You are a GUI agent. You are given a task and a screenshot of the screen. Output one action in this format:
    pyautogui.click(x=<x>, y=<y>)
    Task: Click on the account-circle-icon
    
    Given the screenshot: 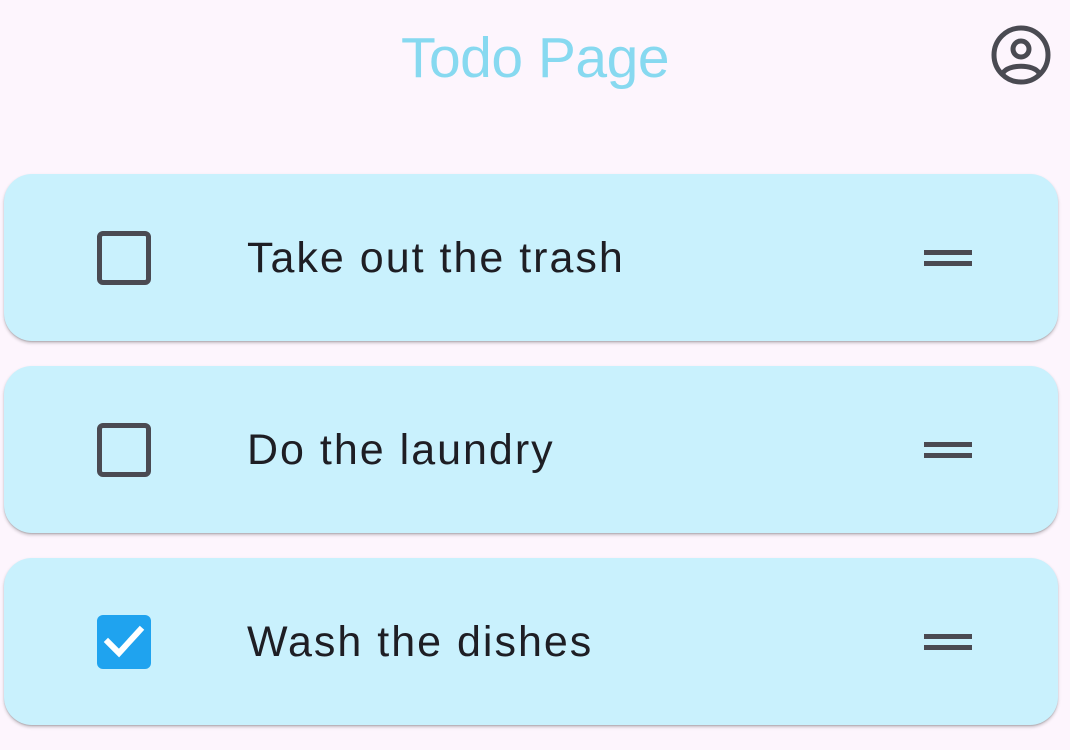 What is the action you would take?
    pyautogui.click(x=1021, y=55)
    